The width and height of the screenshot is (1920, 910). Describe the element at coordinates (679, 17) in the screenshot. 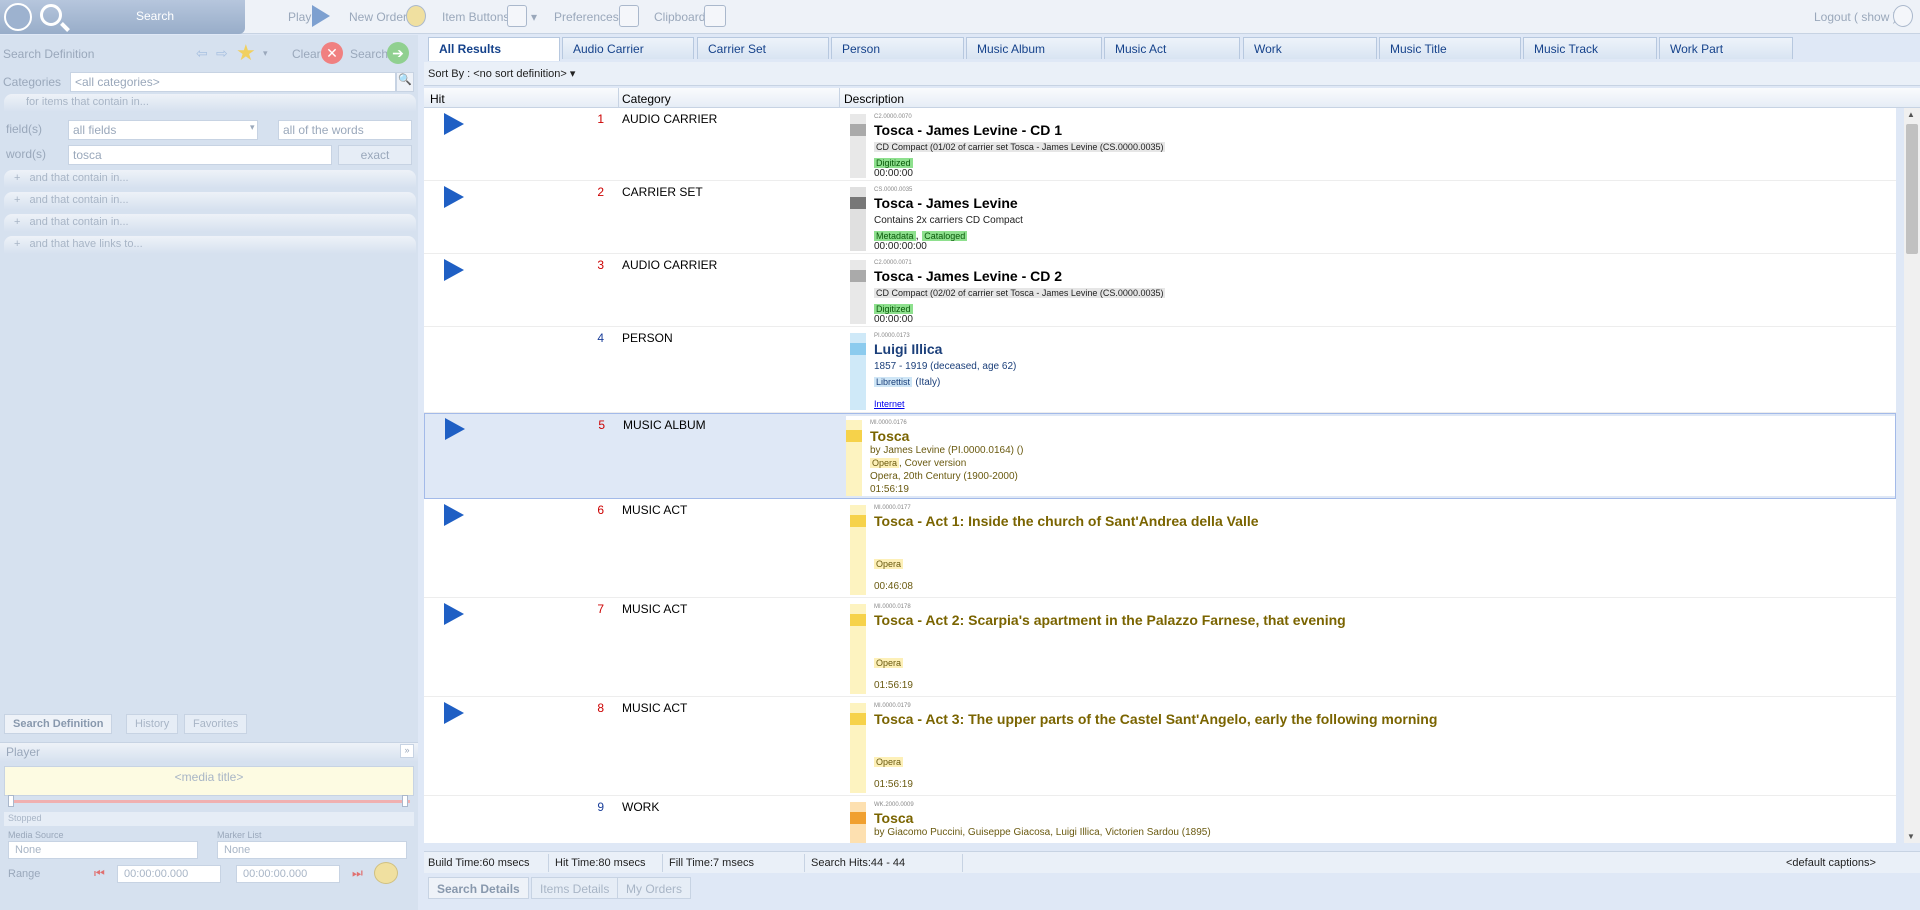

I see `clipboard-button: Clipboard` at that location.